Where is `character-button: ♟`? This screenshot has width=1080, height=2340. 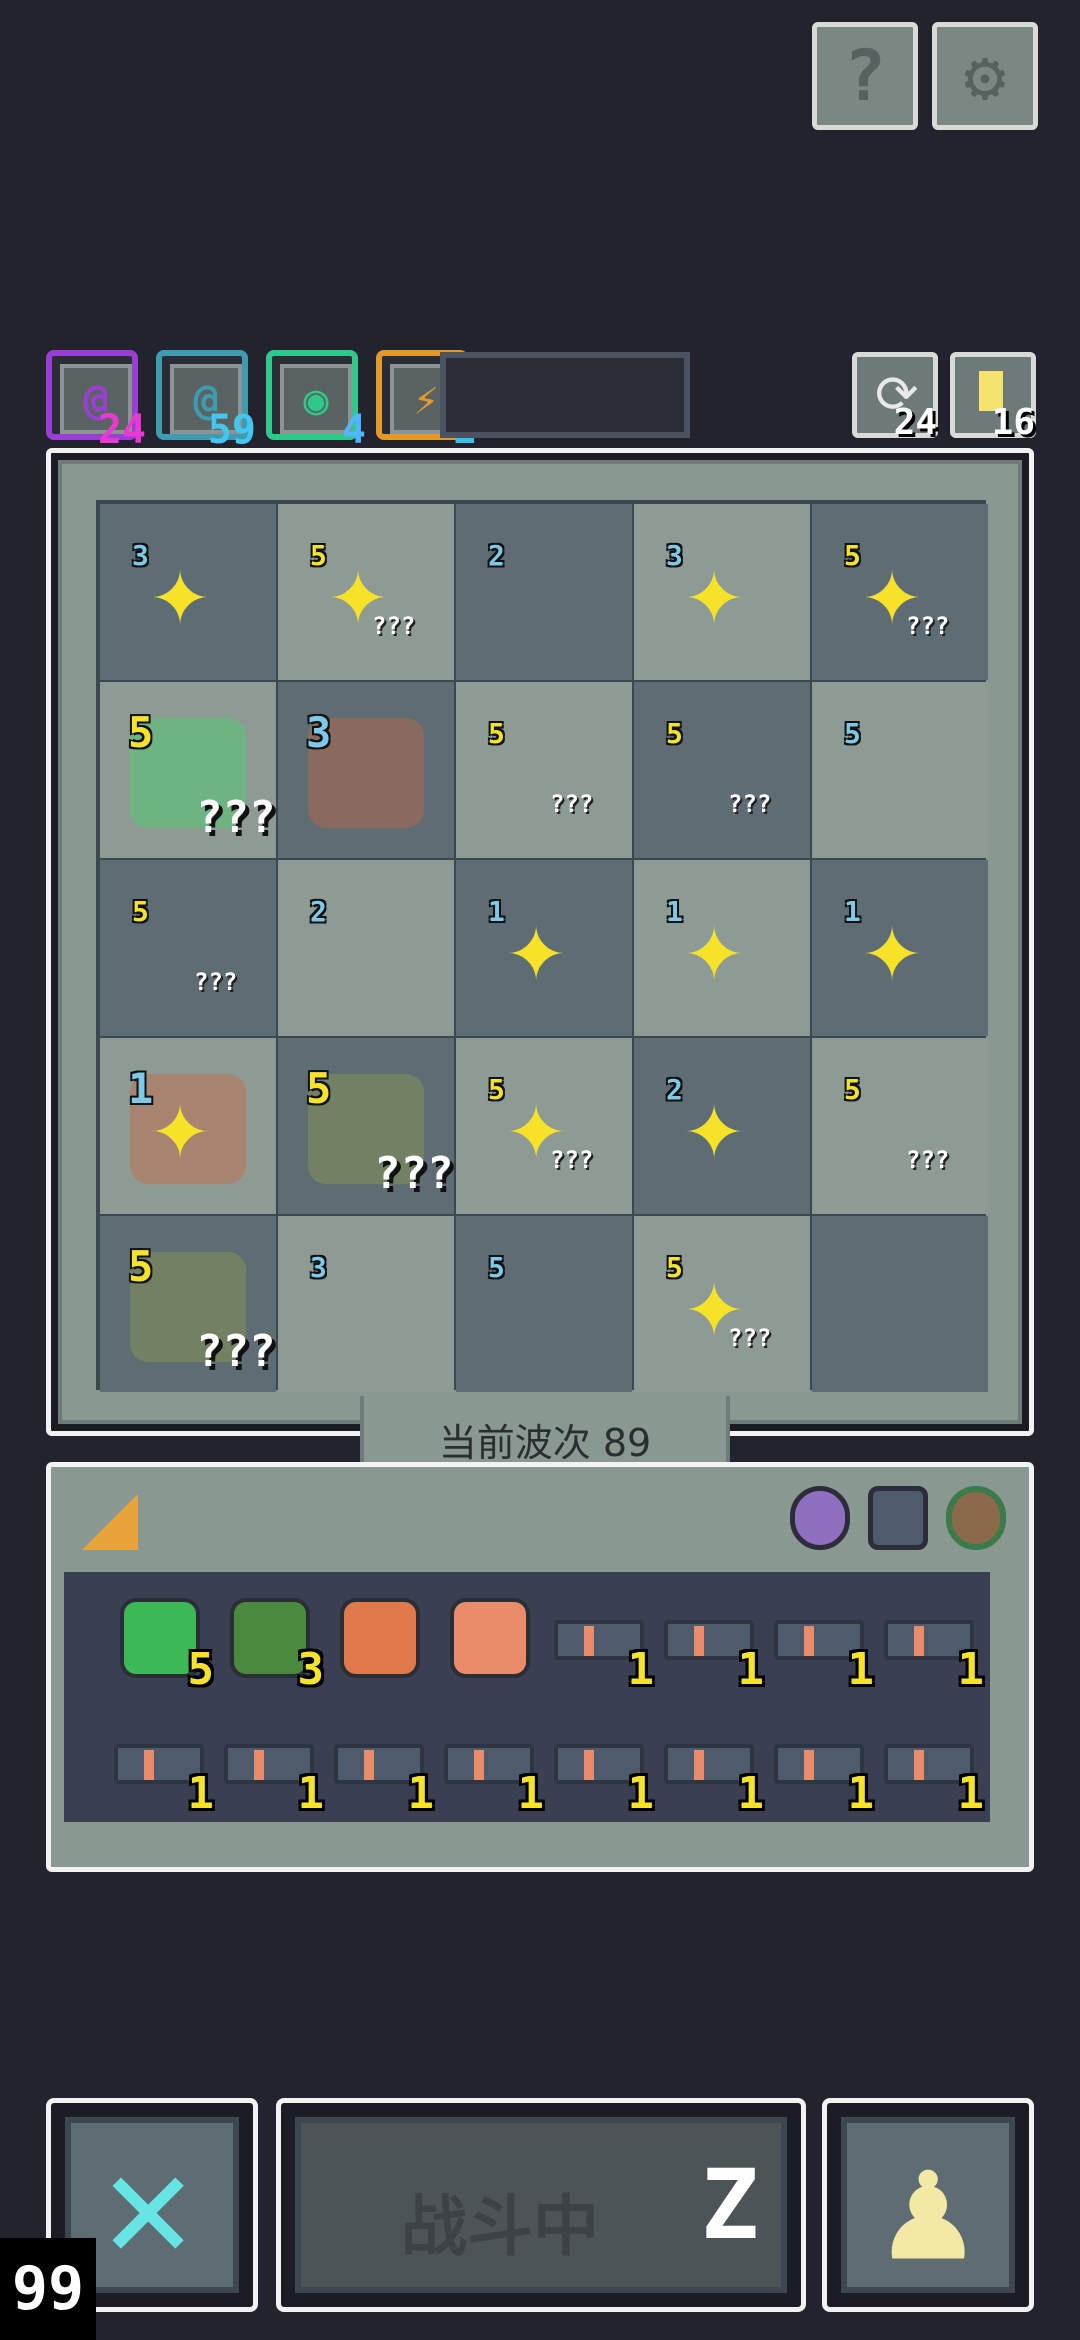 character-button: ♟ is located at coordinates (928, 2205).